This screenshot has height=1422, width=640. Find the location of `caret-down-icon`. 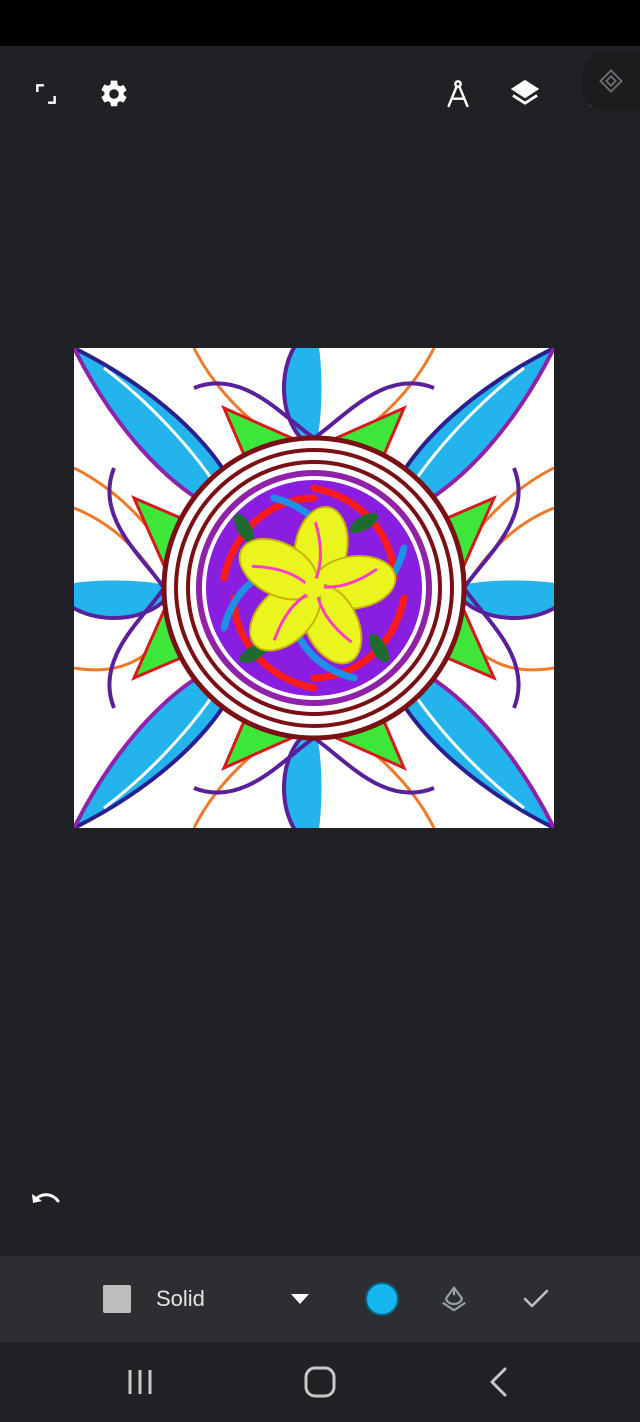

caret-down-icon is located at coordinates (300, 1299).